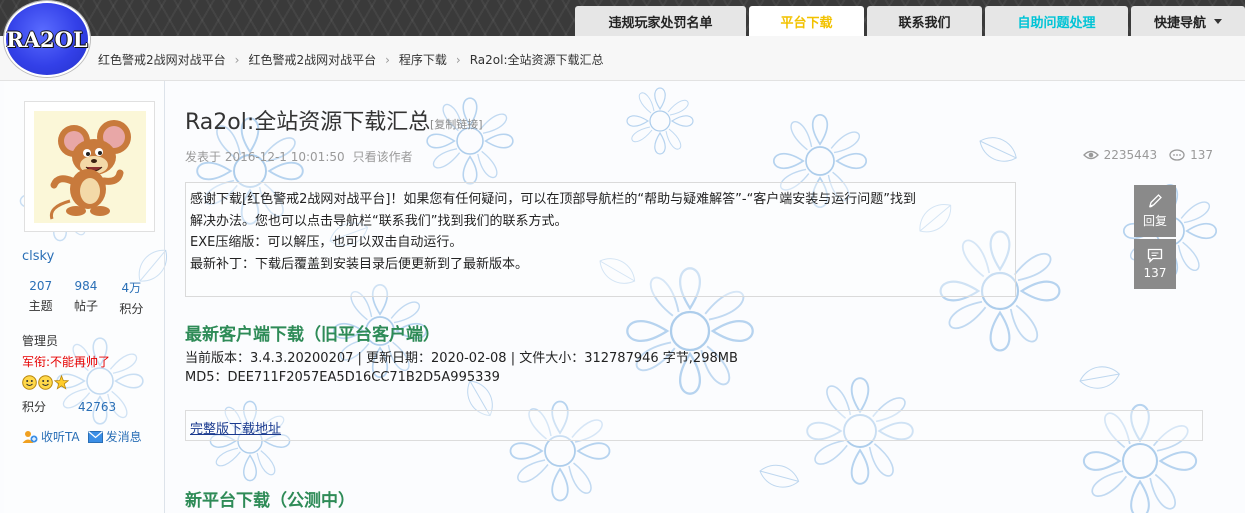  I want to click on stat-points-label: 积分, so click(131, 309).